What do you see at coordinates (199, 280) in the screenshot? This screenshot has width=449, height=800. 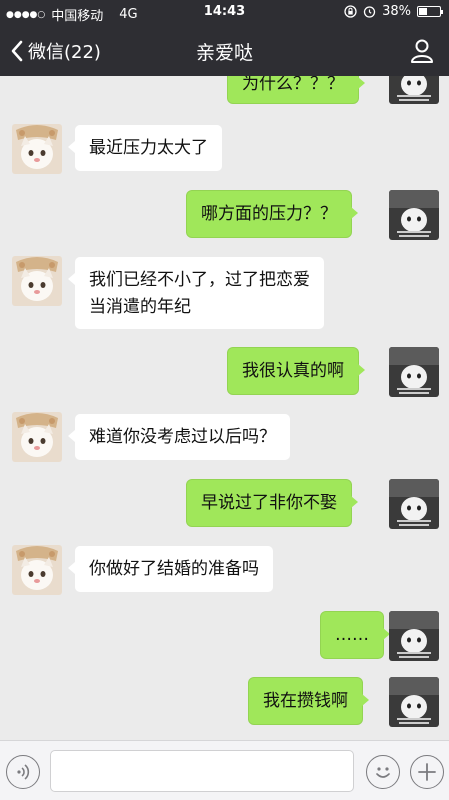 I see `message-text-line: 我们已经不小了，过了把恋爱` at bounding box center [199, 280].